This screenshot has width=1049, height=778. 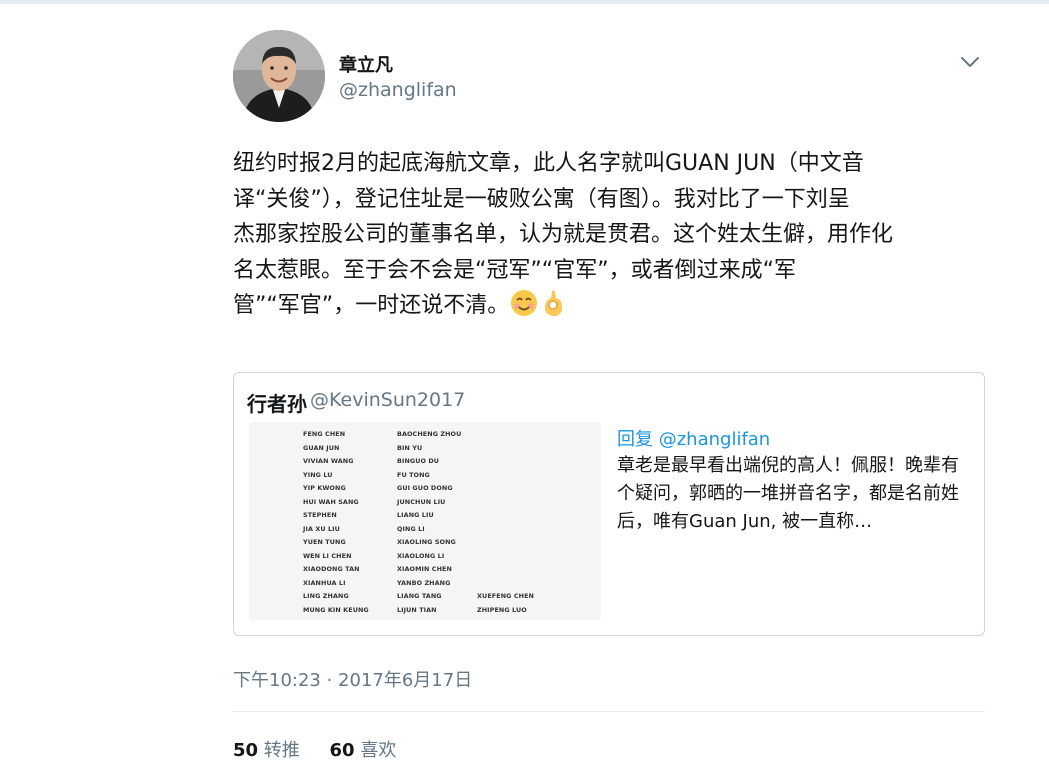 I want to click on name-cell: BINGUO DU, so click(x=418, y=461).